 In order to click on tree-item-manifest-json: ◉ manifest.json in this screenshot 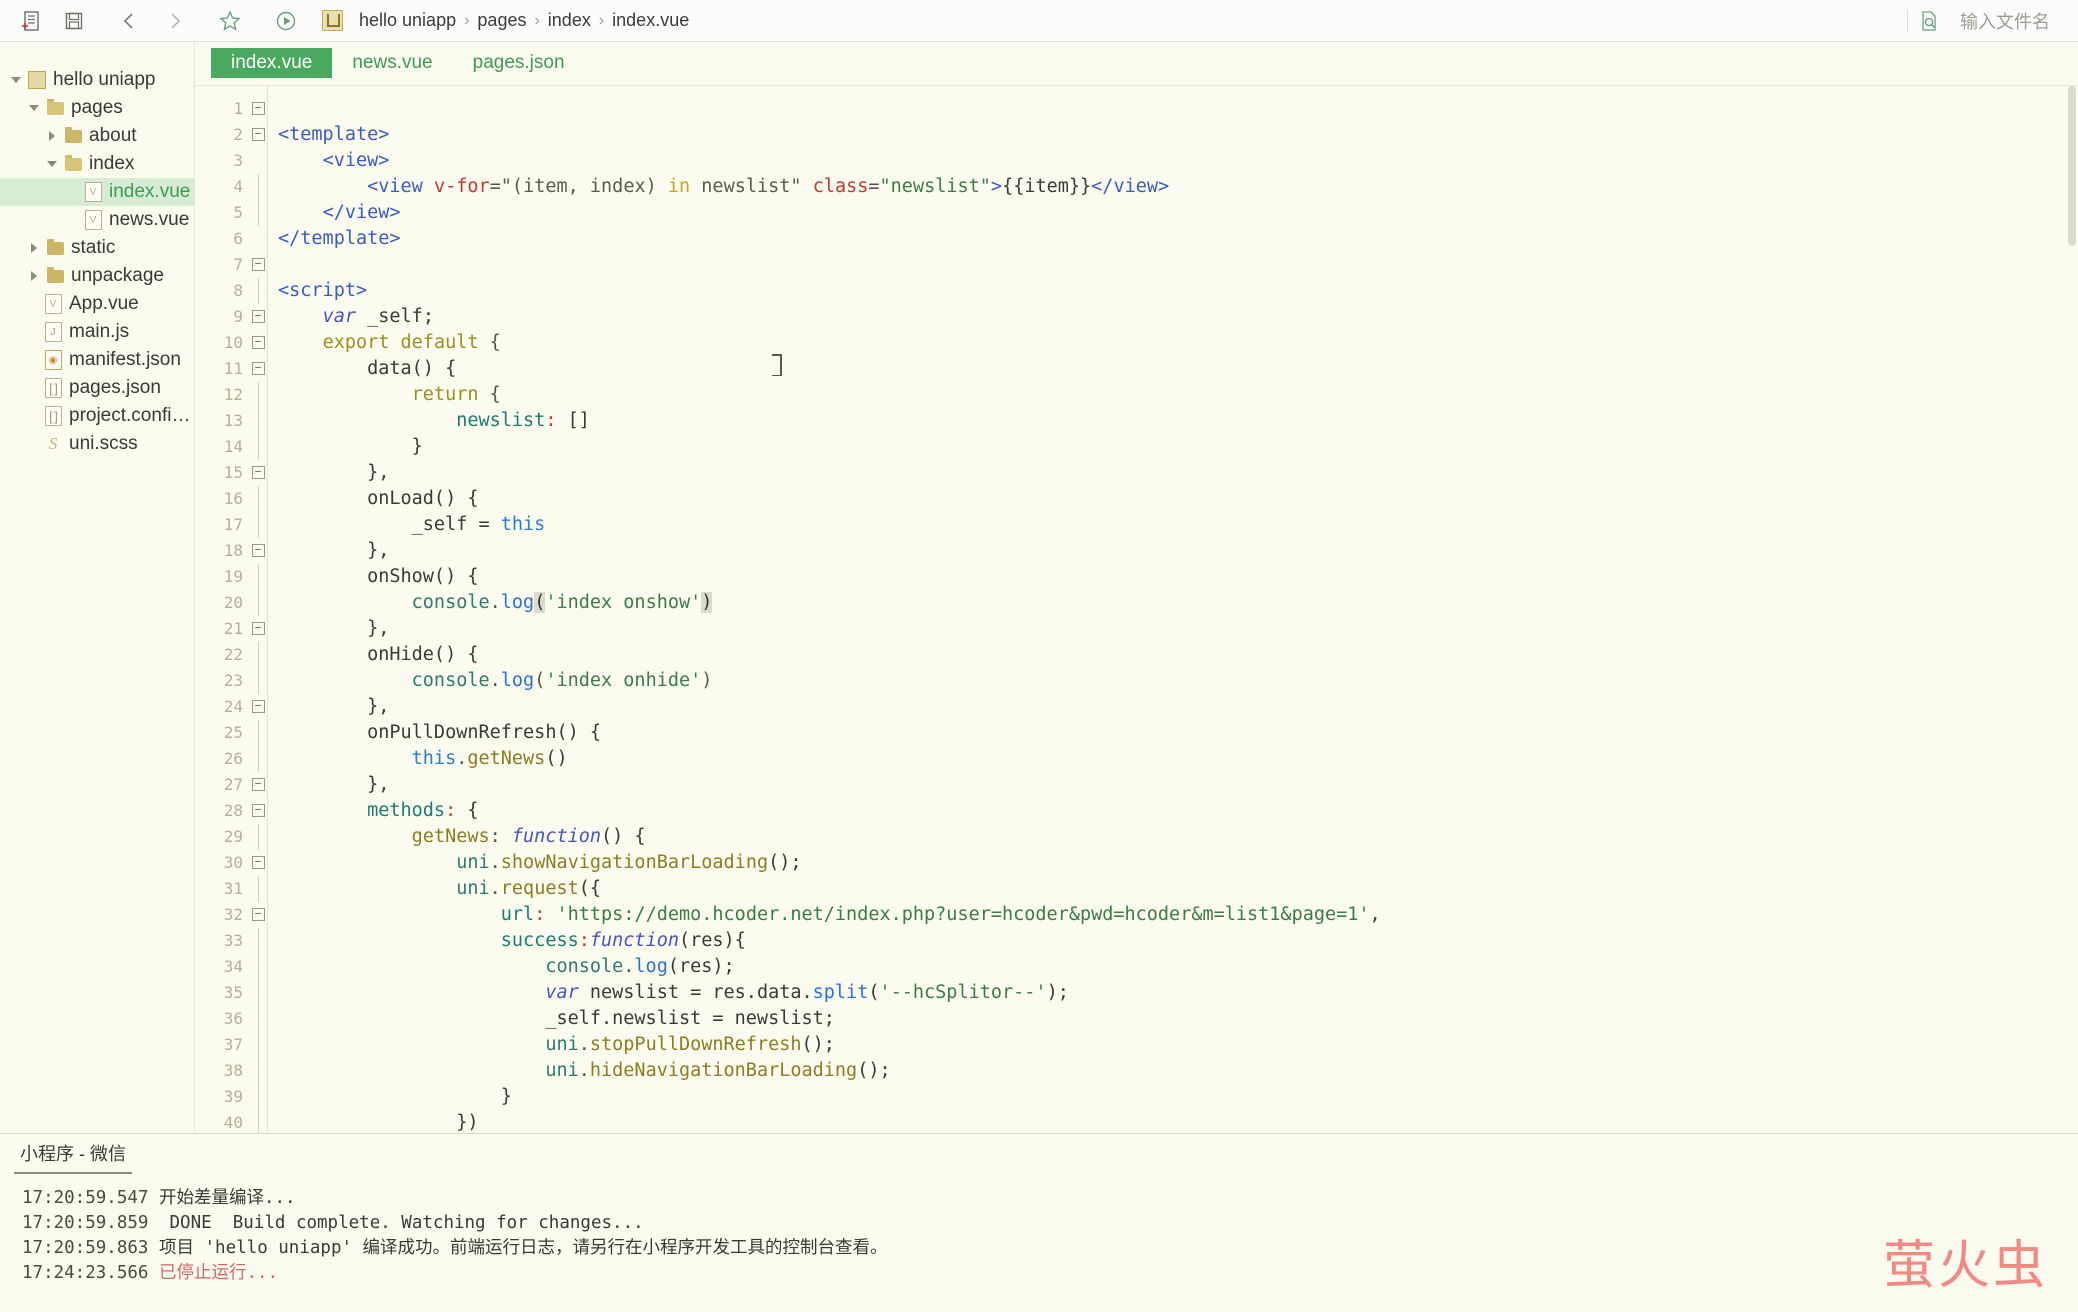, I will do `click(97, 360)`.